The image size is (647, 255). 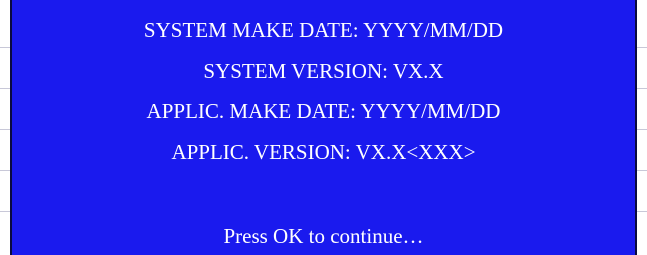 What do you see at coordinates (323, 30) in the screenshot?
I see `system-make-date-label: SYSTEM MAKE DATE: YYYY/MM/DD` at bounding box center [323, 30].